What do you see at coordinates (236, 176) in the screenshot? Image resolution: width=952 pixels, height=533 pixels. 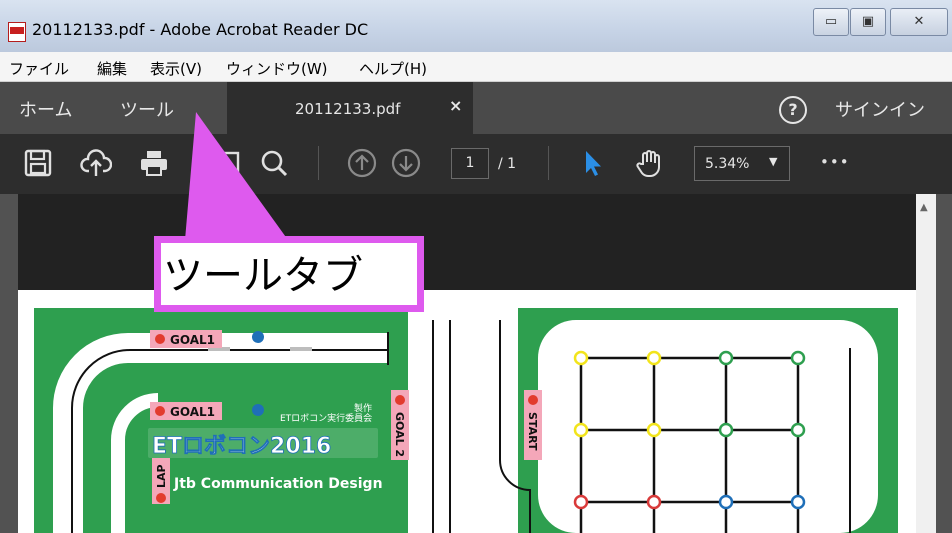 I see `callout-pointer` at bounding box center [236, 176].